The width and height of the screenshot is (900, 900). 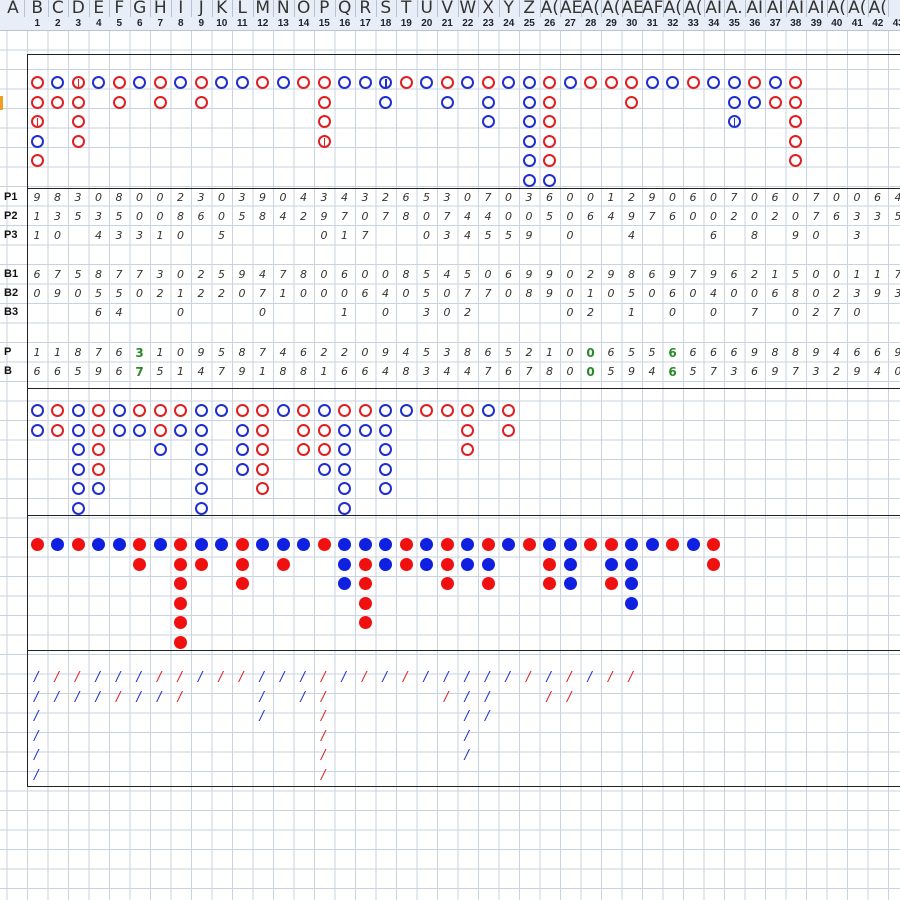 What do you see at coordinates (652, 8) in the screenshot?
I see `column-letter: AF` at bounding box center [652, 8].